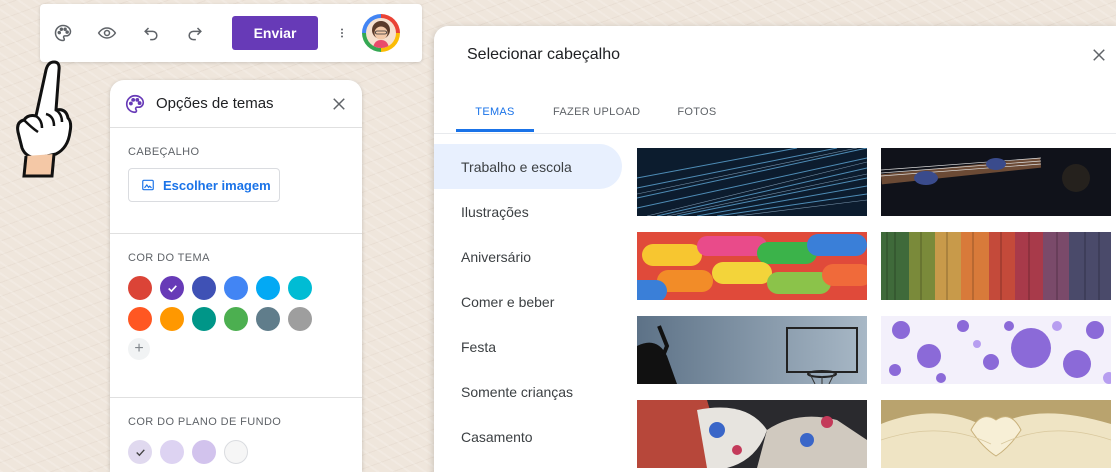 Image resolution: width=1116 pixels, height=472 pixels. What do you see at coordinates (752, 266) in the screenshot?
I see `candy-photo` at bounding box center [752, 266].